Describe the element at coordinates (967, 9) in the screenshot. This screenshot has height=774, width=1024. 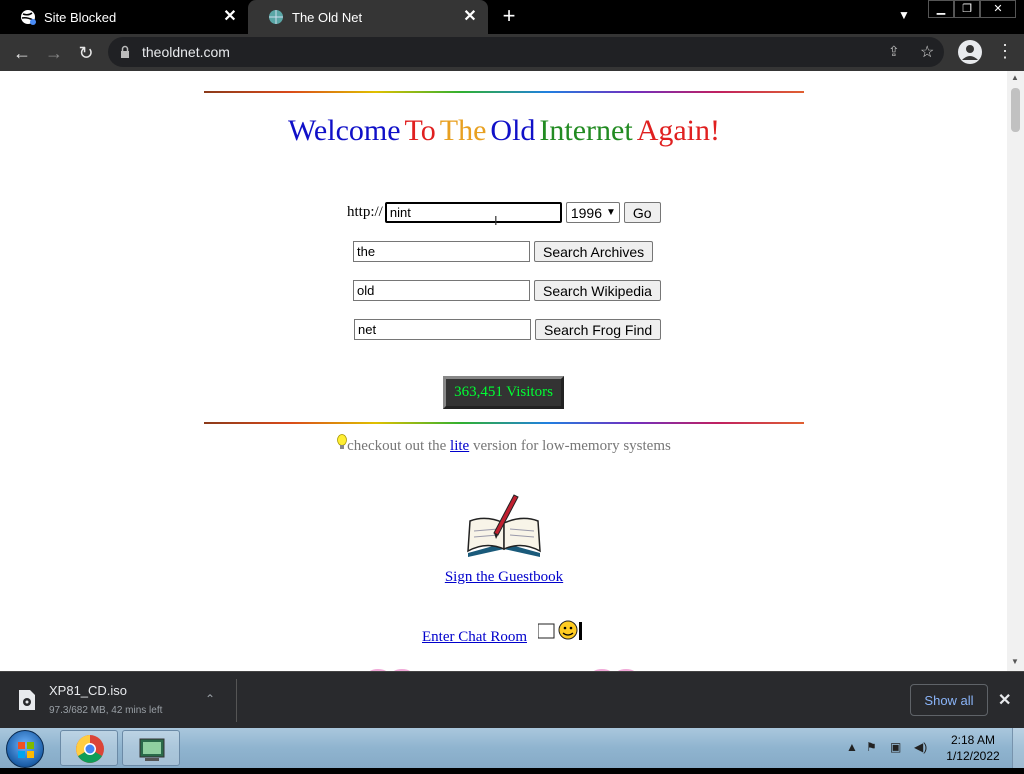
I see `restore-icon: ❐` at that location.